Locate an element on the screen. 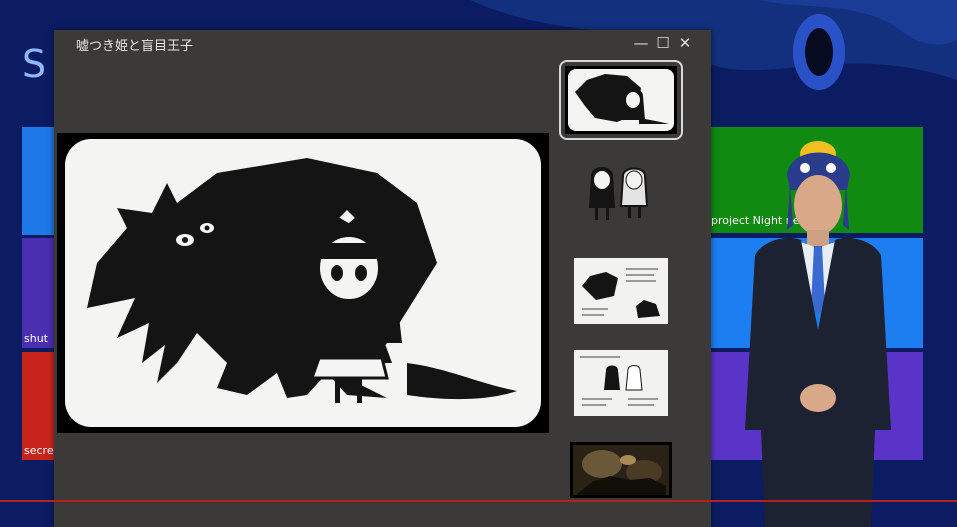 Image resolution: width=957 pixels, height=527 pixels. video-progress-line is located at coordinates (478, 501).